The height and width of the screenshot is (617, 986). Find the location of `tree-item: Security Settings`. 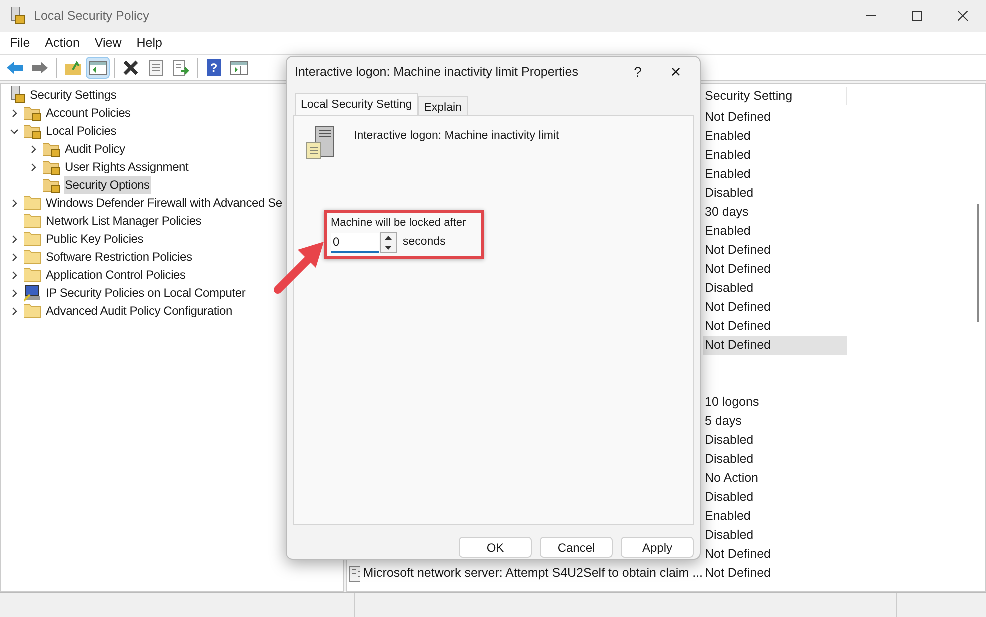

tree-item: Security Settings is located at coordinates (73, 95).